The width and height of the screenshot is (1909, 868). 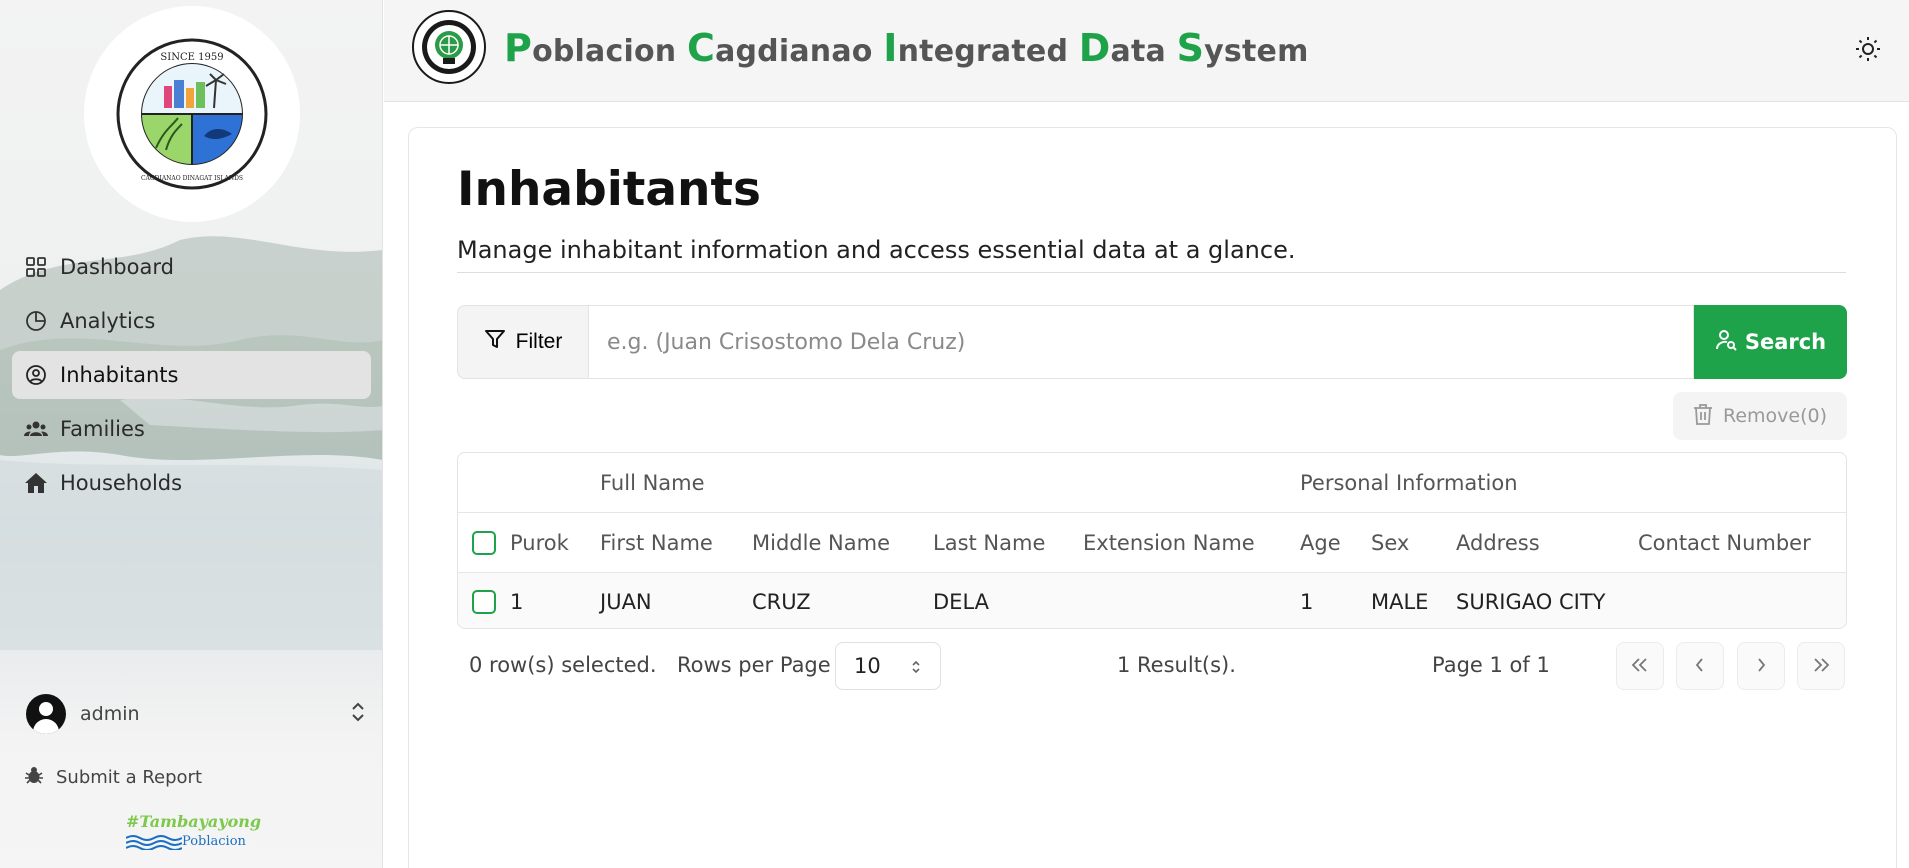 I want to click on cell-sex: MALE, so click(x=1400, y=601).